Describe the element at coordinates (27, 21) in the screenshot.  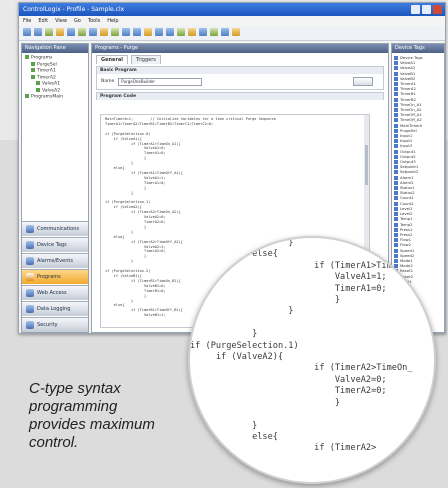
I see `menu-item: File` at that location.